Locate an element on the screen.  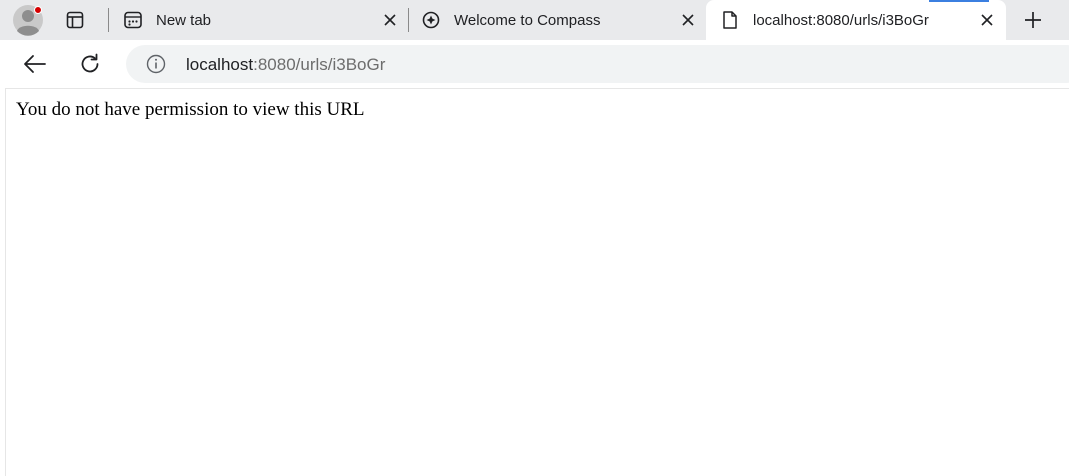
tab-localhost-url: localhost:8080/urls/i3BoGr is located at coordinates (856, 20).